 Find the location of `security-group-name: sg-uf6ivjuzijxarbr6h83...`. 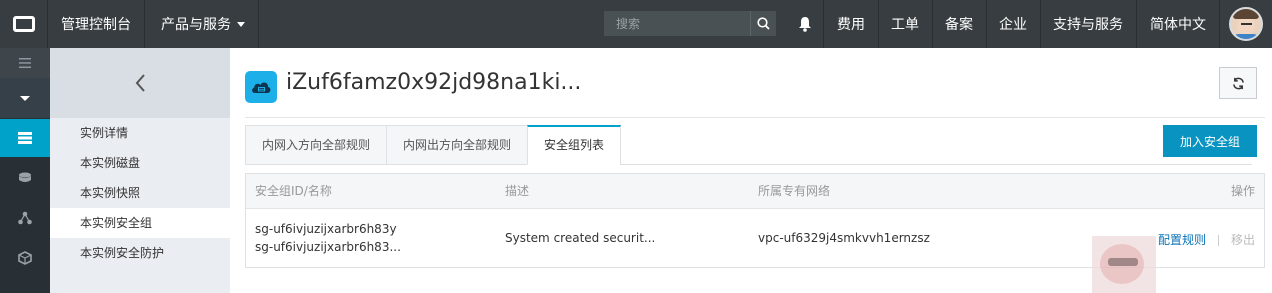

security-group-name: sg-uf6ivjuzijxarbr6h83... is located at coordinates (328, 247).